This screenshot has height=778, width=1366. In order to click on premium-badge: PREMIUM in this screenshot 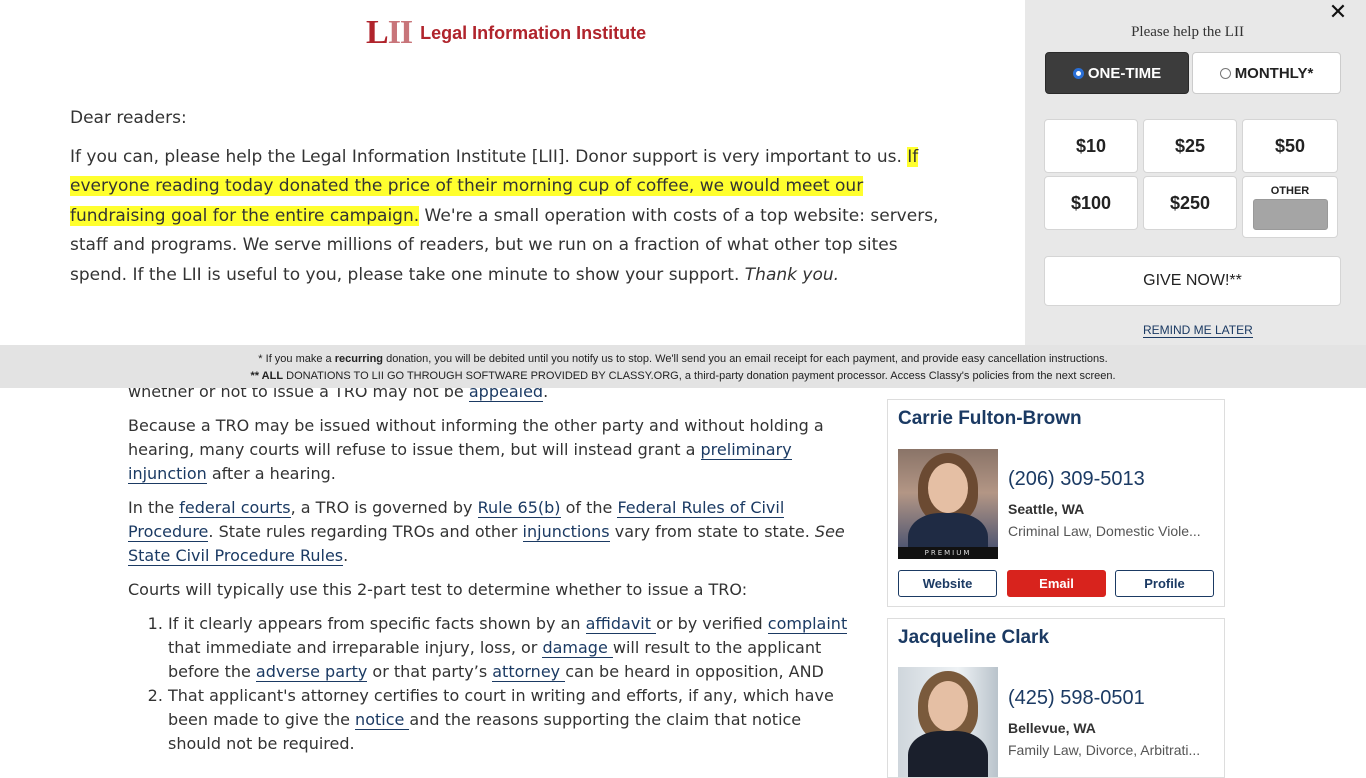, I will do `click(948, 553)`.